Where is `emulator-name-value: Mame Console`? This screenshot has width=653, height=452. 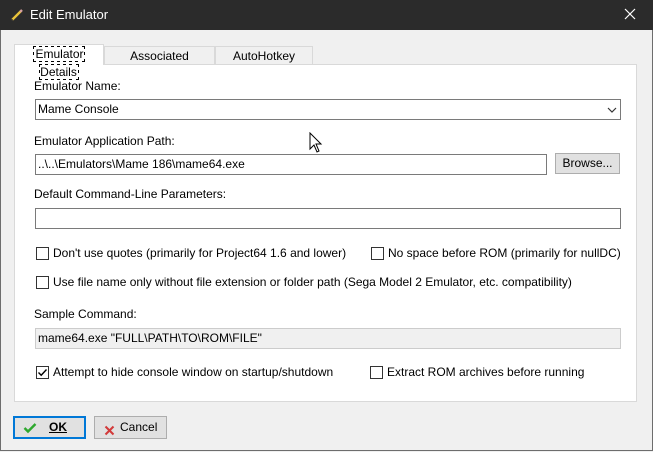
emulator-name-value: Mame Console is located at coordinates (78, 109).